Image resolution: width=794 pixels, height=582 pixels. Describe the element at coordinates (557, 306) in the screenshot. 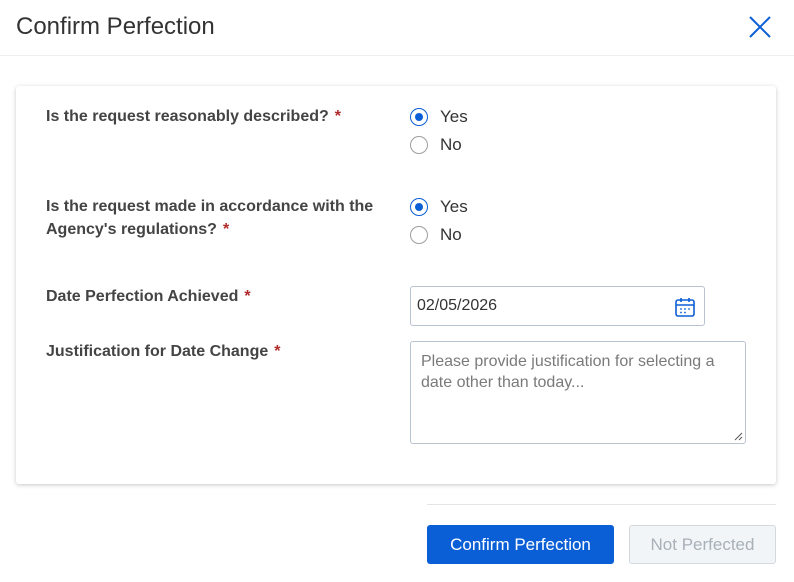

I see `date-perfection-input: 02/05/2026` at that location.